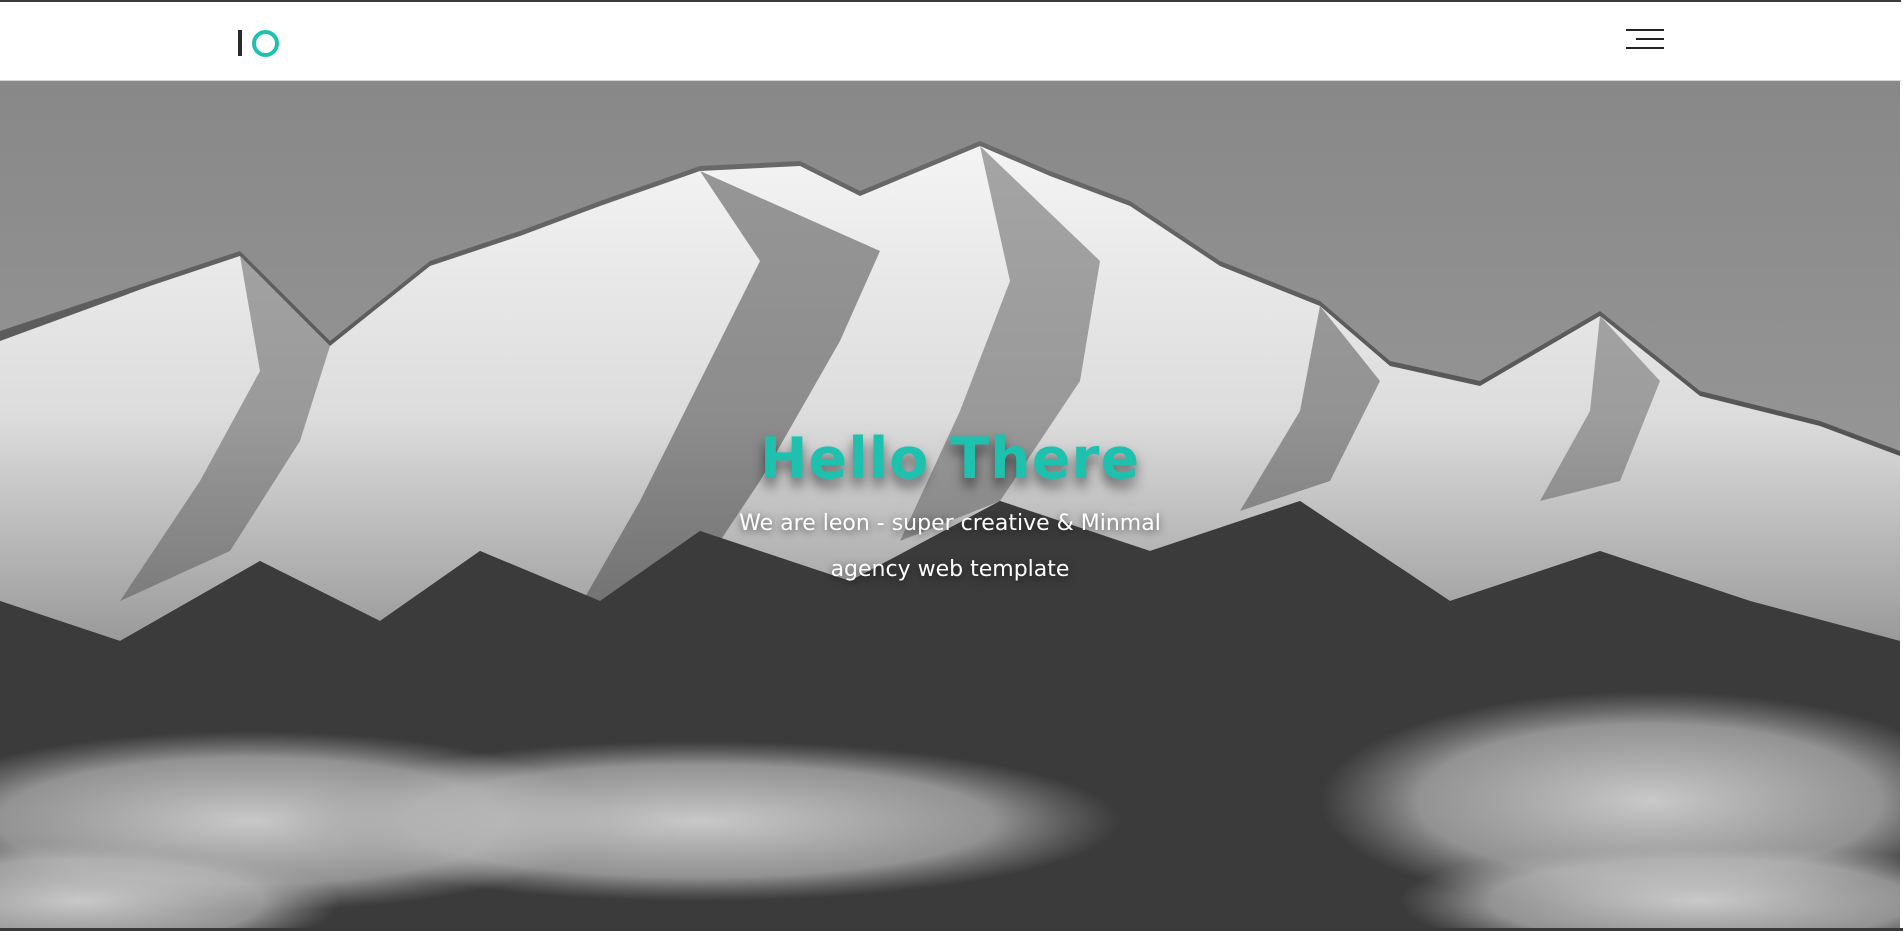 This screenshot has height=931, width=1903. Describe the element at coordinates (950, 459) in the screenshot. I see `hero-title: Hello There` at that location.